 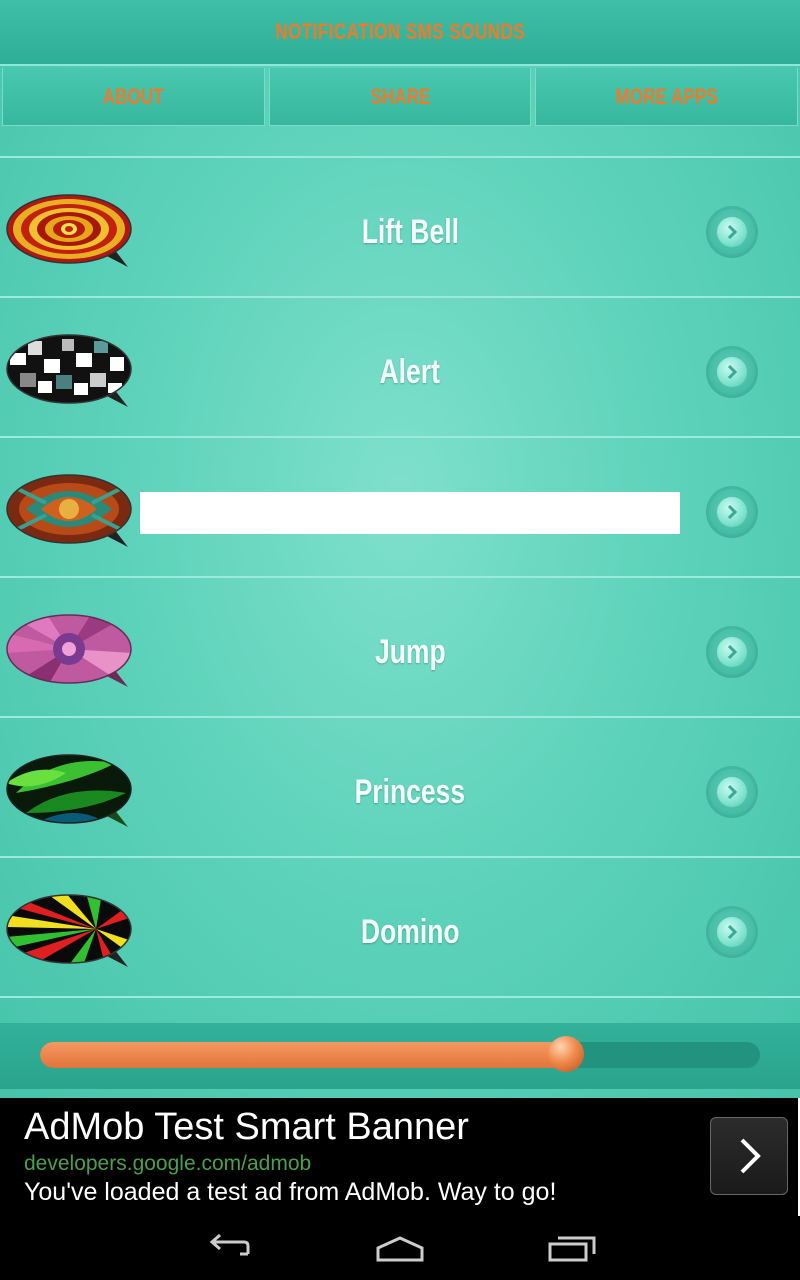 I want to click on title-bar: NOTIFICATION SMS SOUNDS, so click(x=400, y=33).